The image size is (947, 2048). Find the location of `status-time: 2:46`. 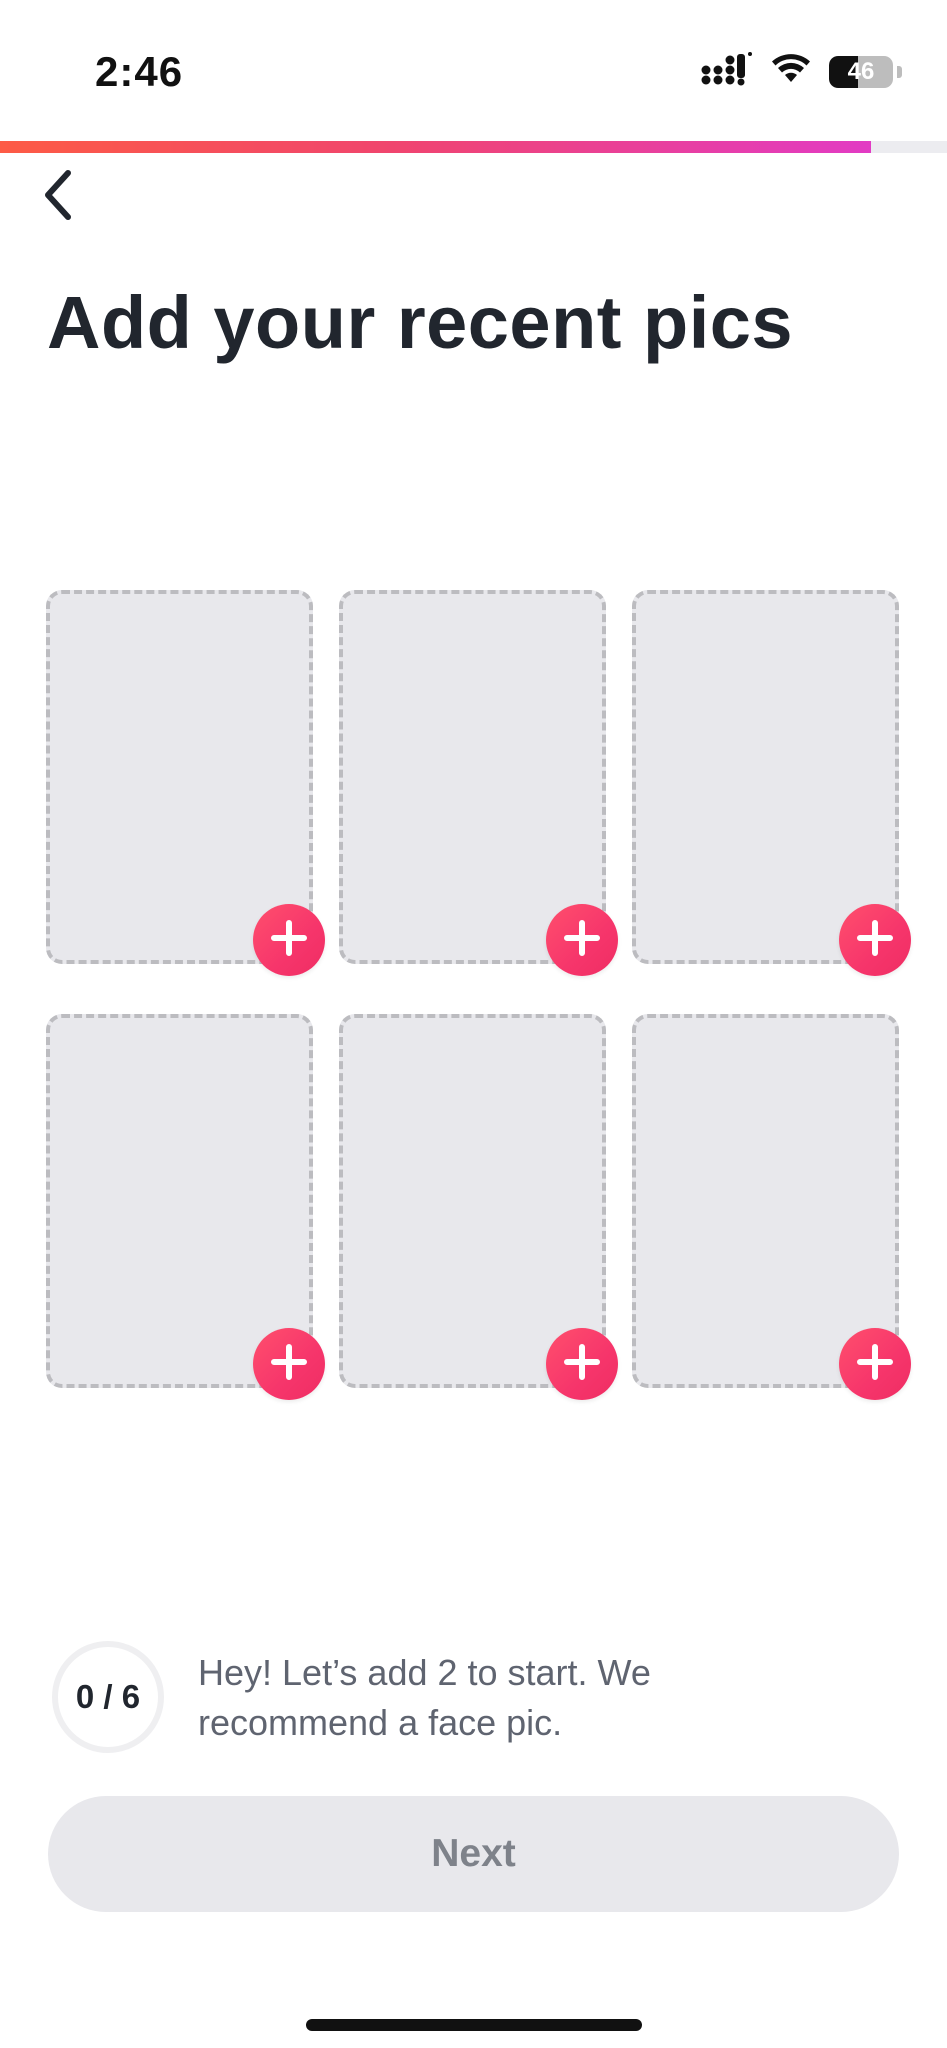

status-time: 2:46 is located at coordinates (139, 71).